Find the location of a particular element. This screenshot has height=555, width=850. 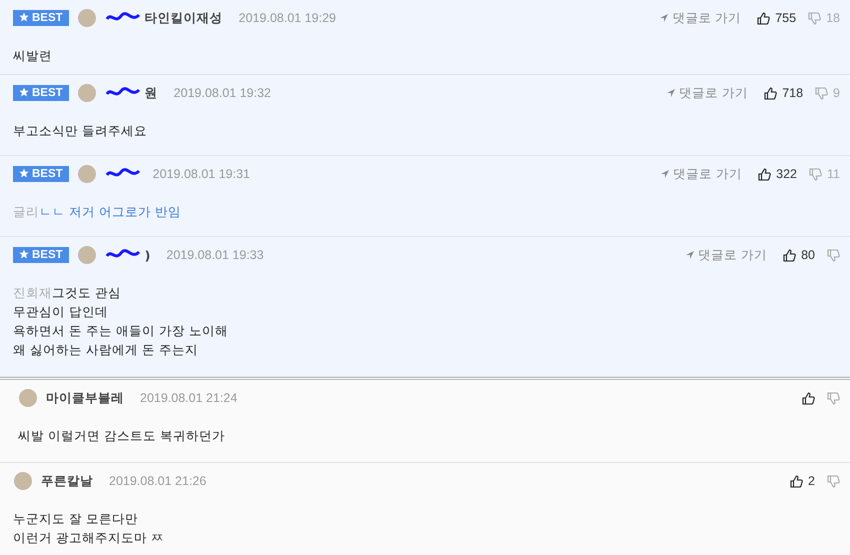

author-name: 푸른칼날 is located at coordinates (67, 481).